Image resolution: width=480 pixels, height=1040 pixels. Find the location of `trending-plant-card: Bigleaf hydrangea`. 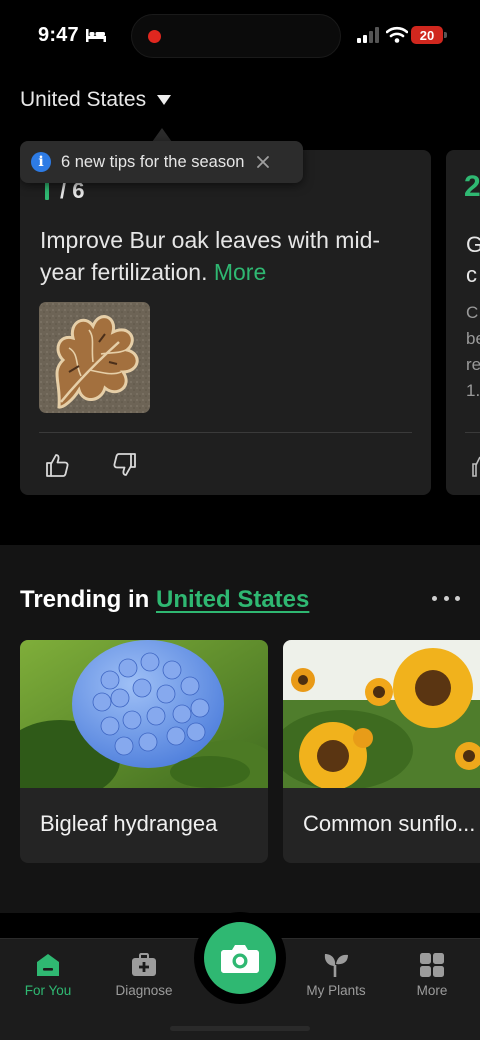

trending-plant-card: Bigleaf hydrangea is located at coordinates (144, 751).